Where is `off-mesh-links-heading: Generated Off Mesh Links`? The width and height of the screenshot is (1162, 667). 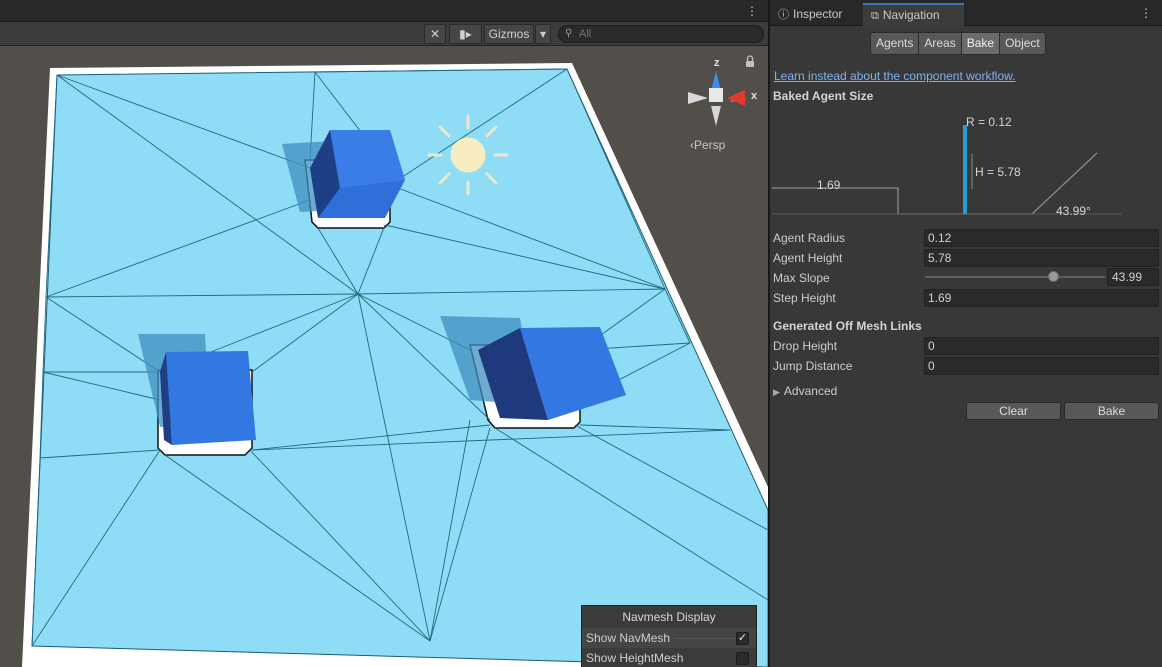 off-mesh-links-heading: Generated Off Mesh Links is located at coordinates (847, 326).